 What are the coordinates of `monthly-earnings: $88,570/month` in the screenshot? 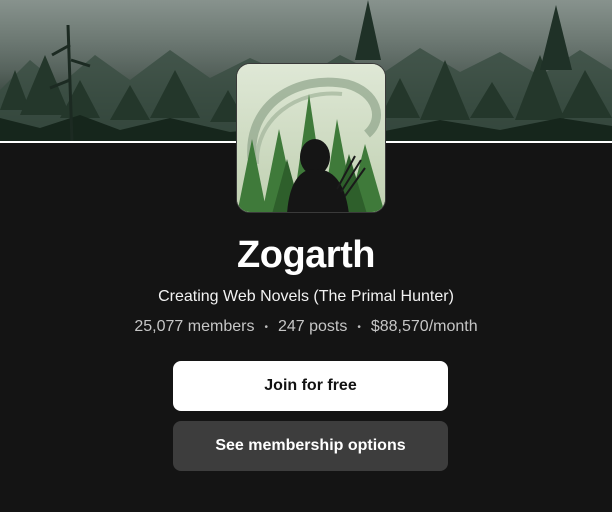 It's located at (424, 326).